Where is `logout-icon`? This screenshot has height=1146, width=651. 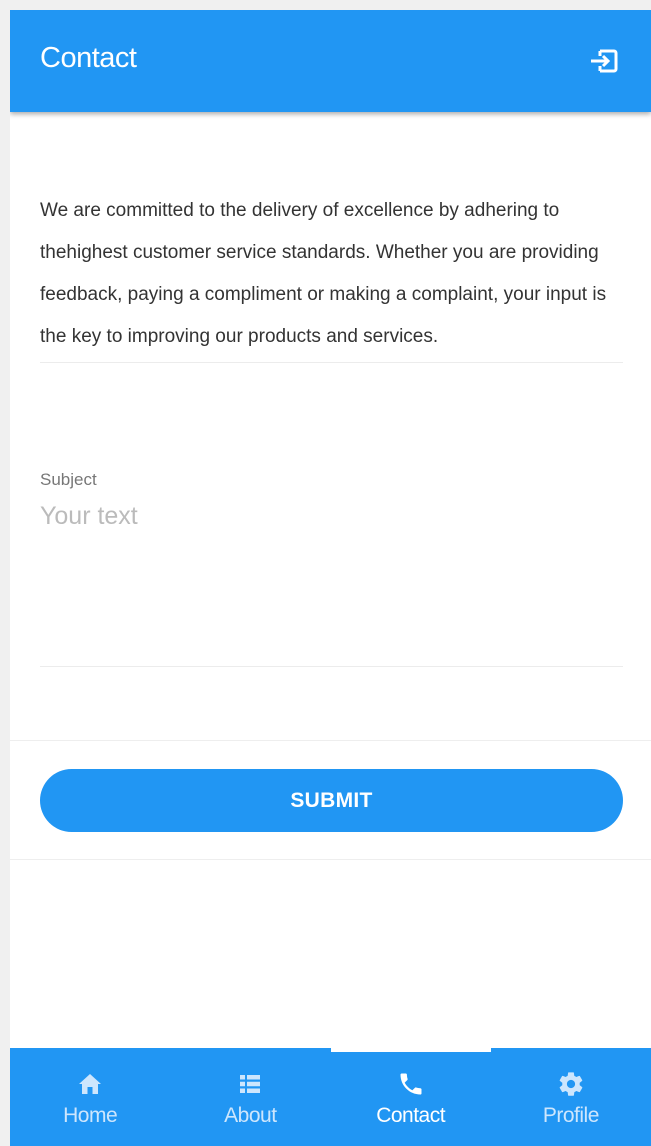
logout-icon is located at coordinates (604, 61).